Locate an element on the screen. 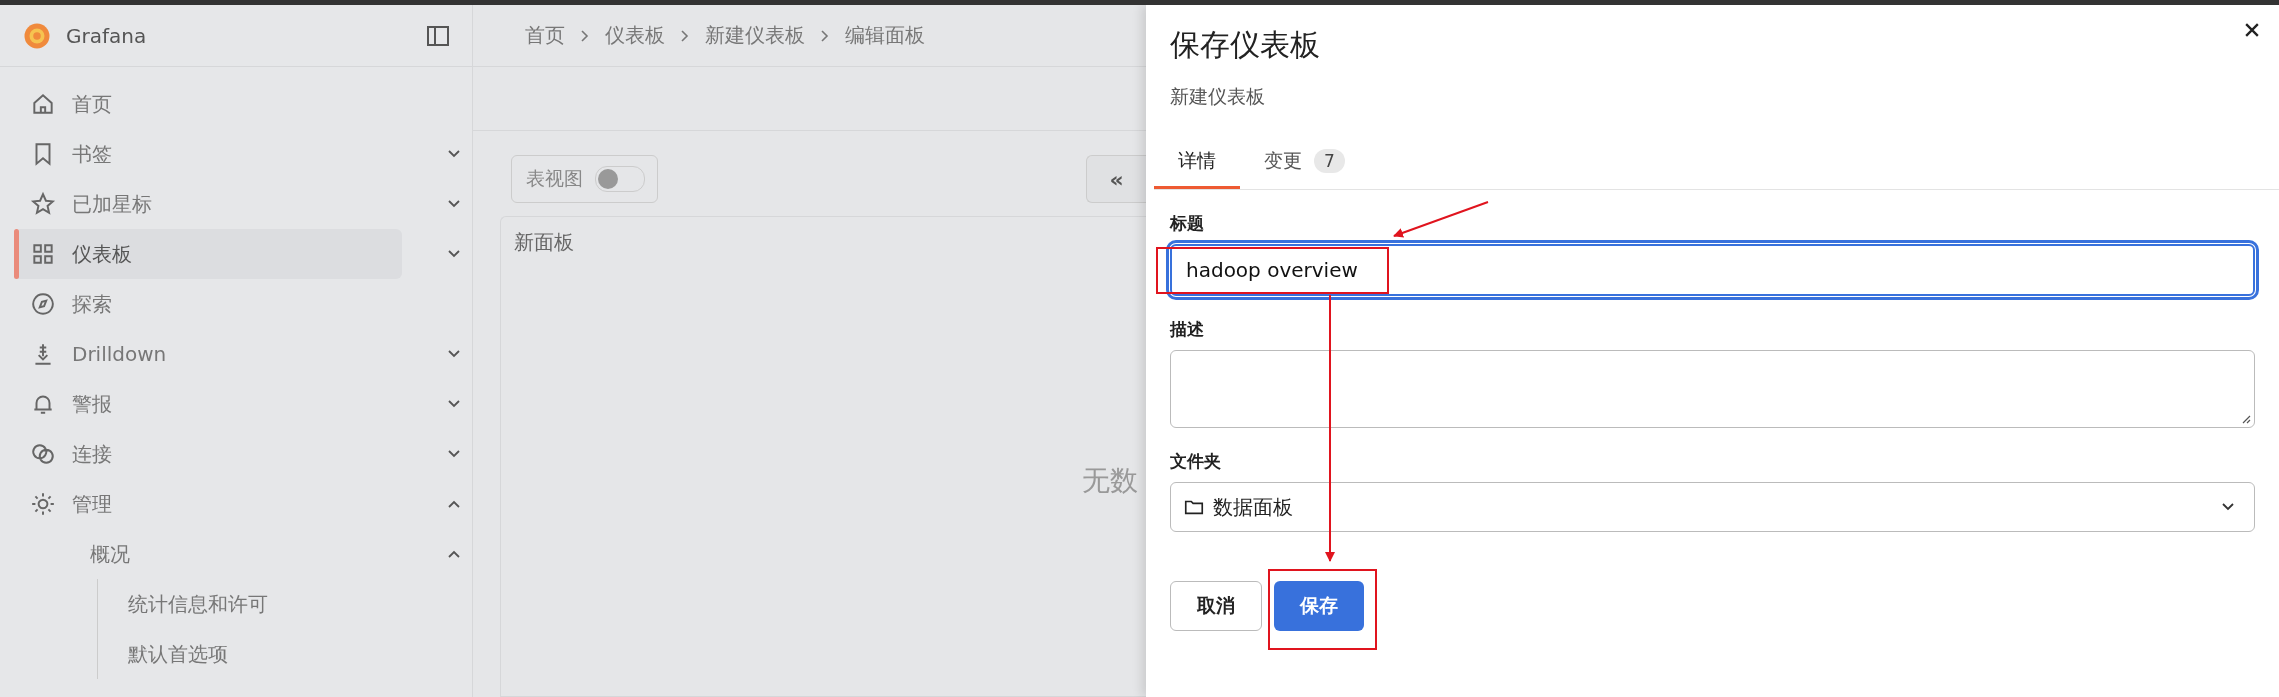 Image resolution: width=2279 pixels, height=697 pixels. count-badge: 7 is located at coordinates (1329, 160).